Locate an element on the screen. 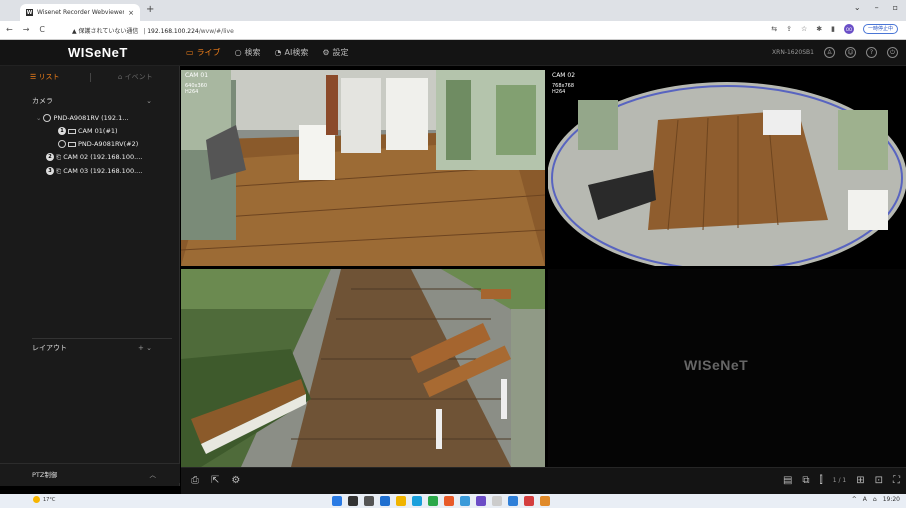 This screenshot has width=906, height=508. minimize-icon: – is located at coordinates (877, 7).